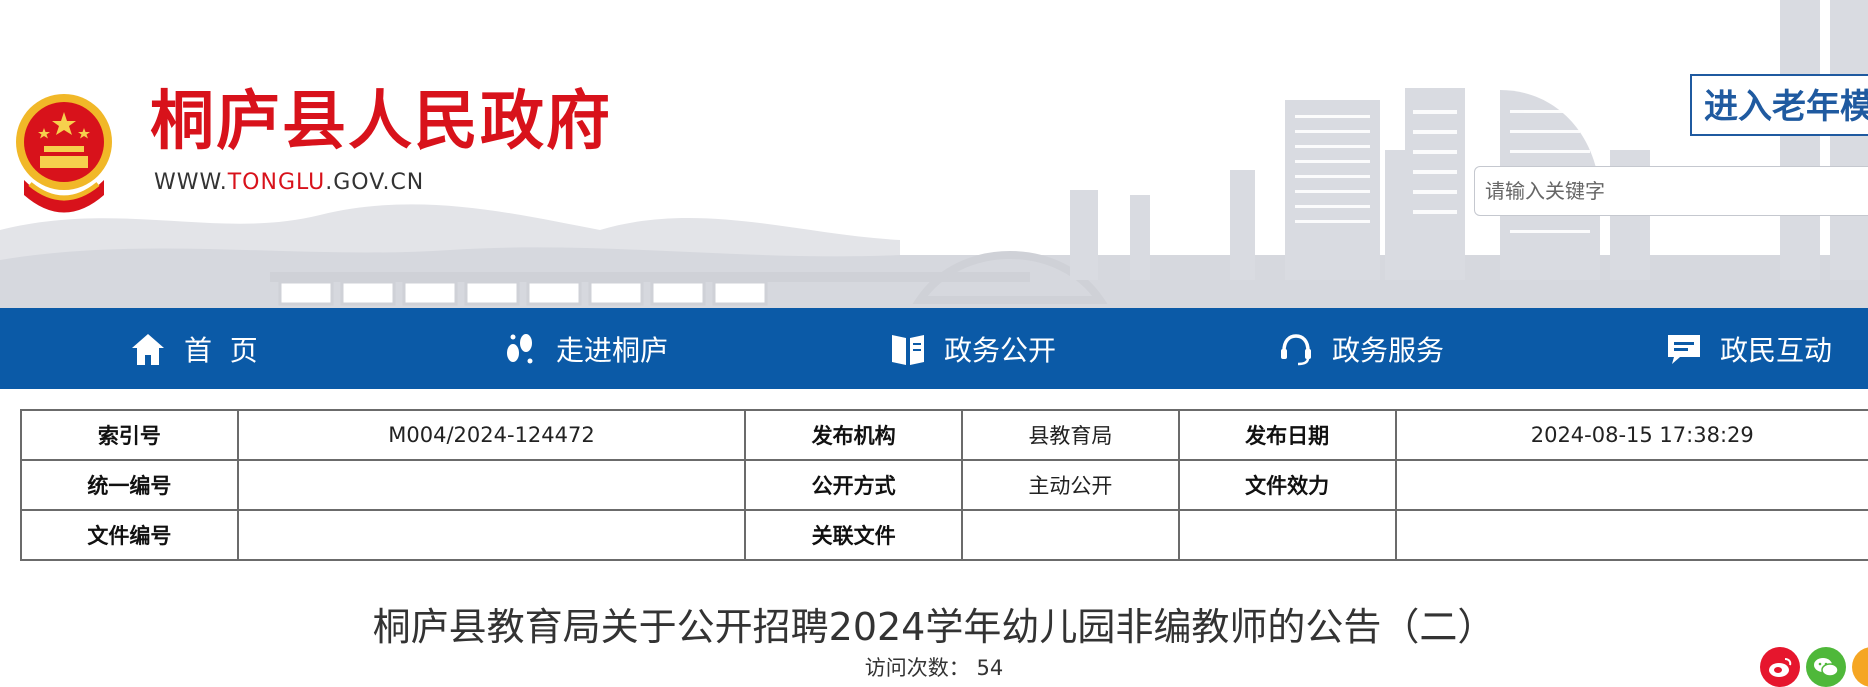  I want to click on visit-count-label: 访问次数：, so click(917, 668).